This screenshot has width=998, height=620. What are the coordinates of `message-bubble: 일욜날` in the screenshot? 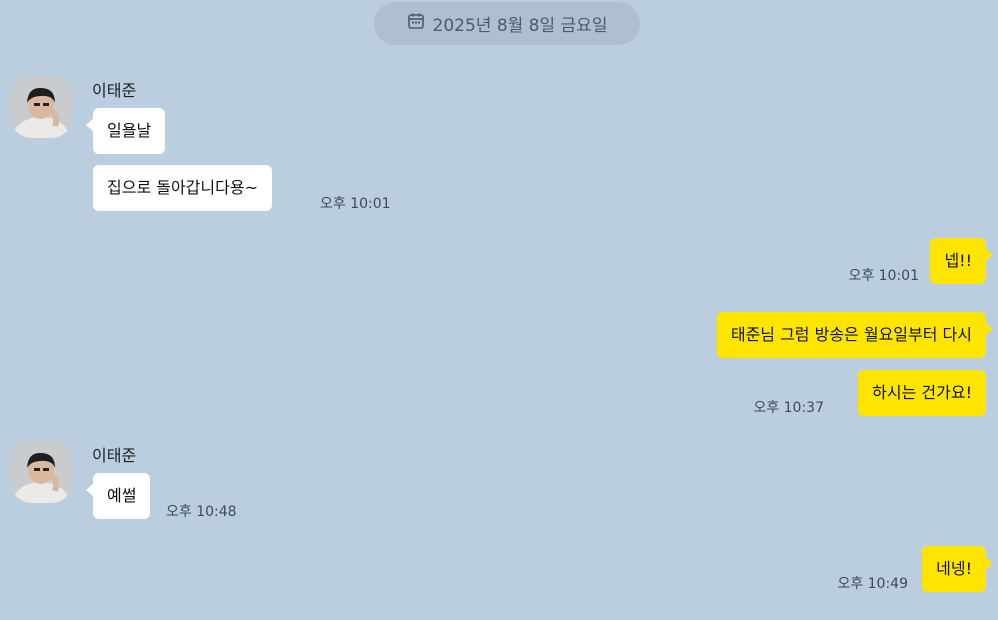 It's located at (125, 131).